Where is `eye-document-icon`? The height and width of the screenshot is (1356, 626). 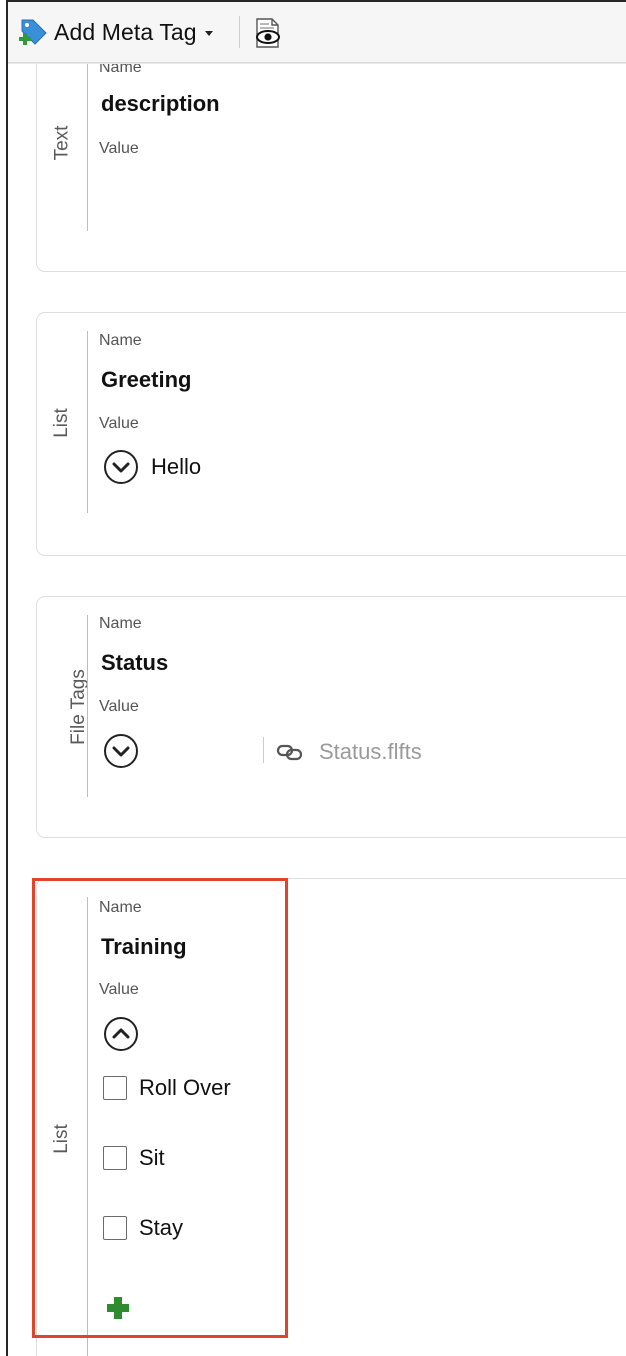 eye-document-icon is located at coordinates (267, 33).